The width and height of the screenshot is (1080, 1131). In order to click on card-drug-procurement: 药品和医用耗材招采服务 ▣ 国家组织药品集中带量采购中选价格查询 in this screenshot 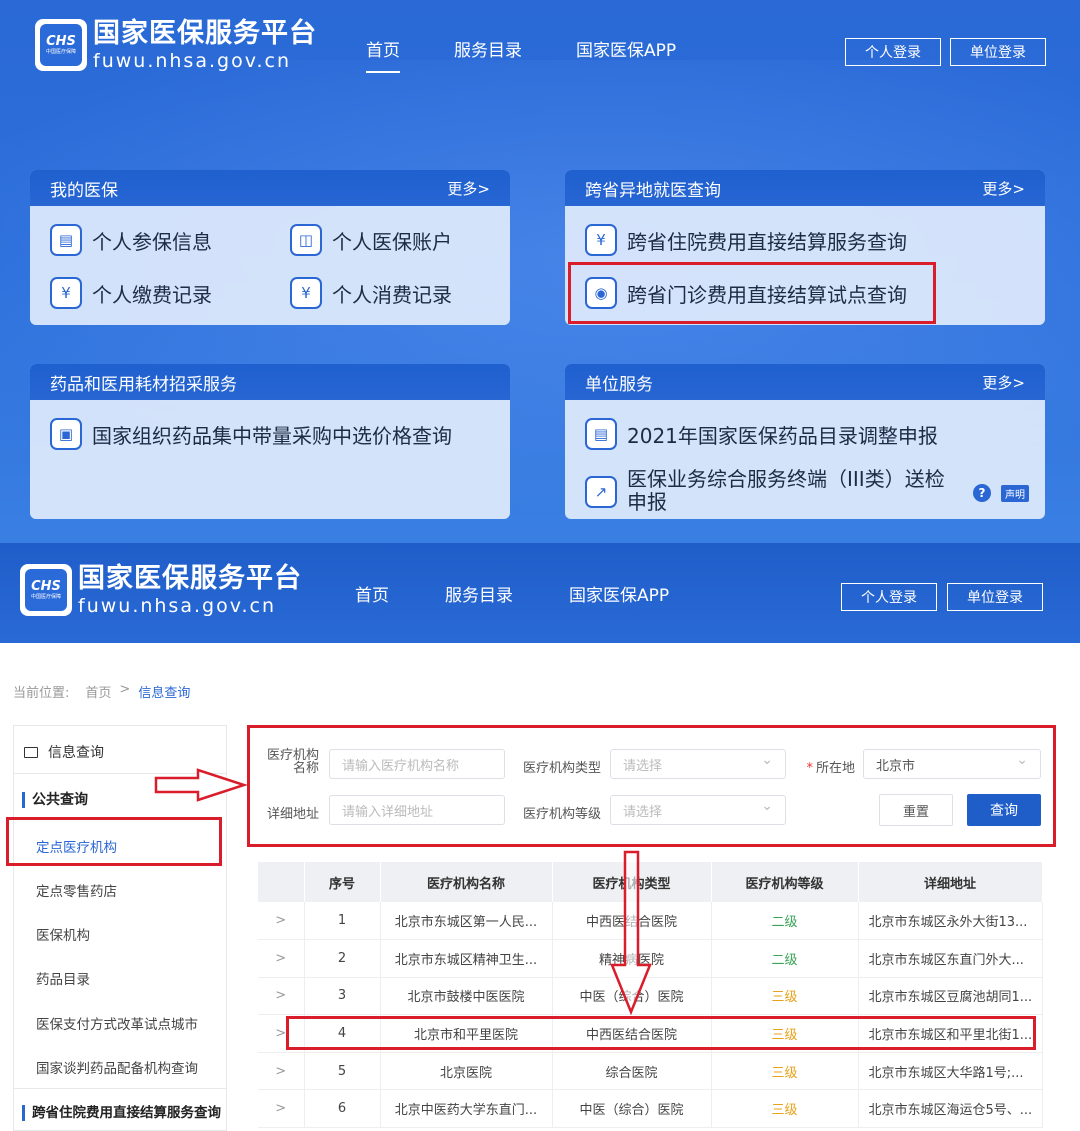, I will do `click(270, 441)`.